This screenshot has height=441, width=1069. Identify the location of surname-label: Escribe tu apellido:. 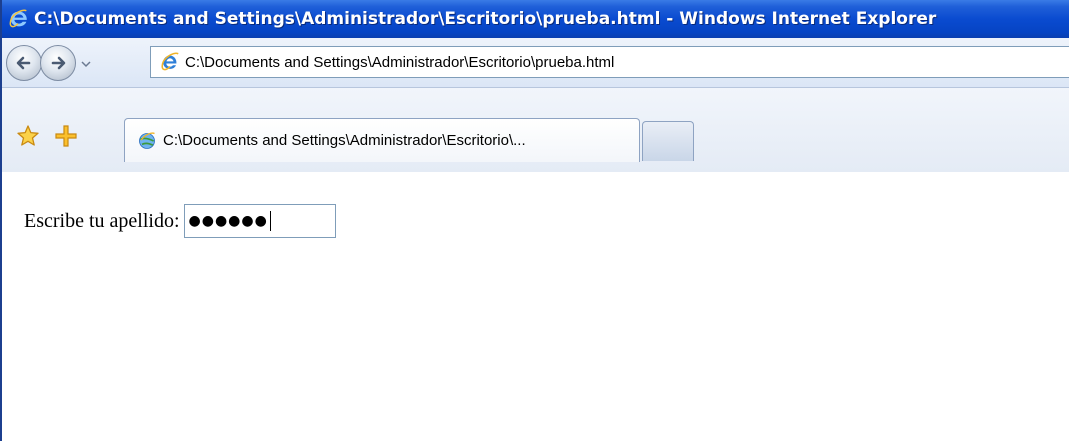
(102, 220).